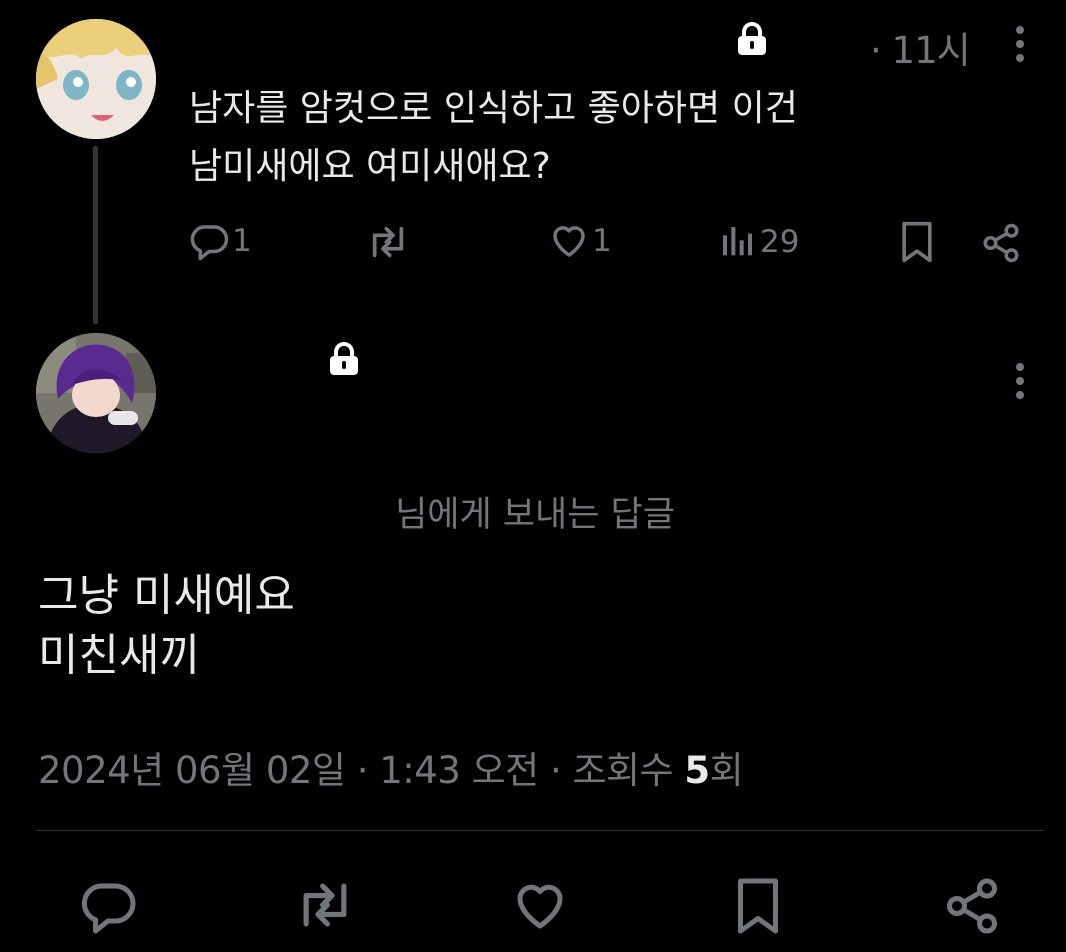  Describe the element at coordinates (361, 770) in the screenshot. I see `tweet-datetime: 2024년 06월 02일 · 1:43 오전 · 조회수` at that location.